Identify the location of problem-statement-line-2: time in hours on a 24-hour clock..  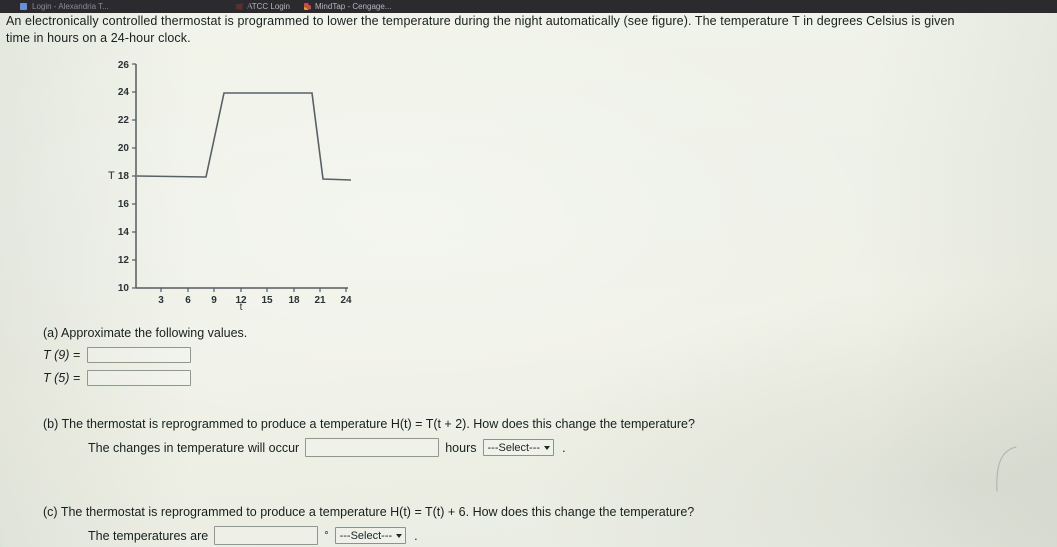
(98, 38).